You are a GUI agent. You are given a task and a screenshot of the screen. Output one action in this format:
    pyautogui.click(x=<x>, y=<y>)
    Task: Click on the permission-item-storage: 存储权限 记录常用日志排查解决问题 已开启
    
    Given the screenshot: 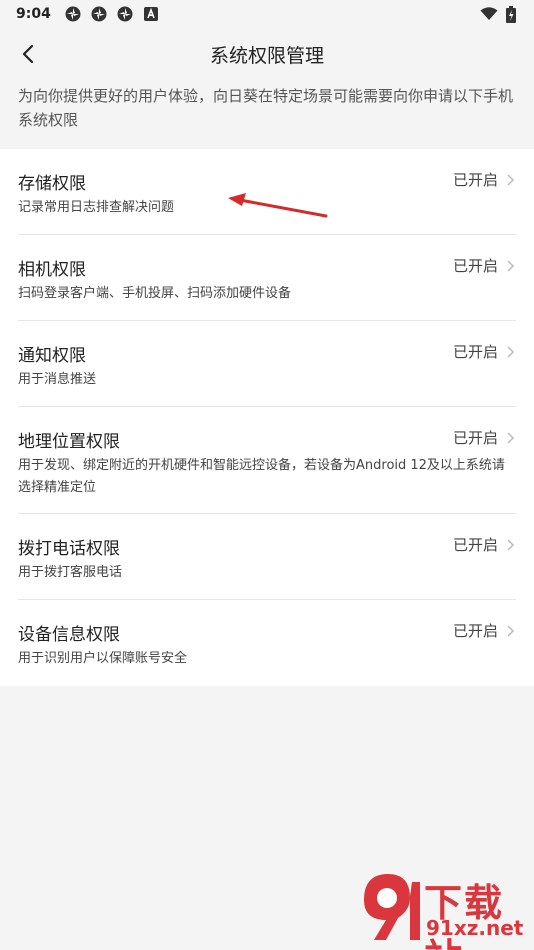 What is the action you would take?
    pyautogui.click(x=267, y=192)
    